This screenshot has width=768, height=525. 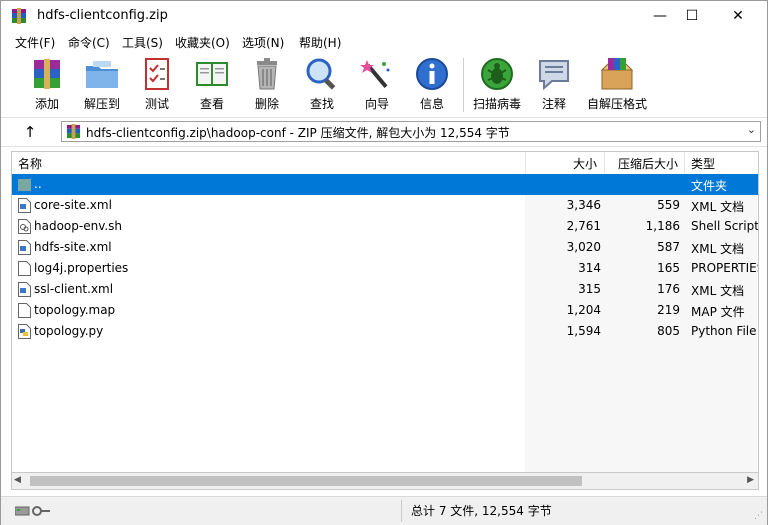 I want to click on menu-file: 文件(F), so click(x=35, y=42).